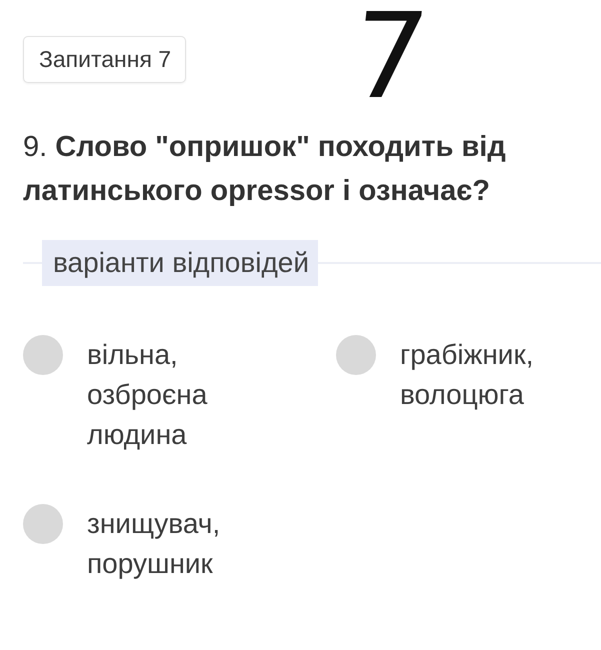  What do you see at coordinates (180, 263) in the screenshot?
I see `section-label: варіанти відповідей` at bounding box center [180, 263].